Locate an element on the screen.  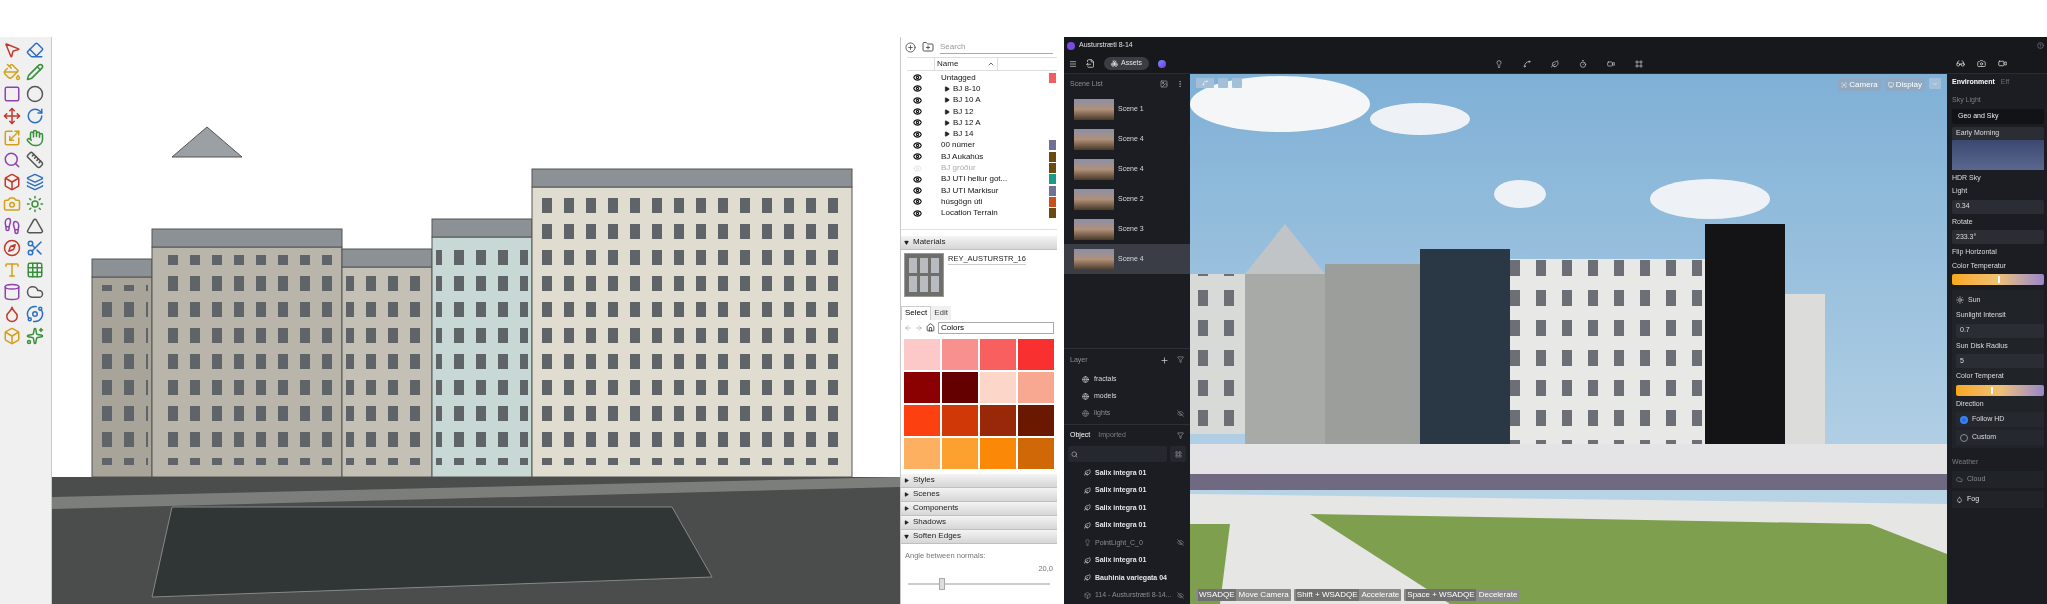
add-tag-icon is located at coordinates (910, 47).